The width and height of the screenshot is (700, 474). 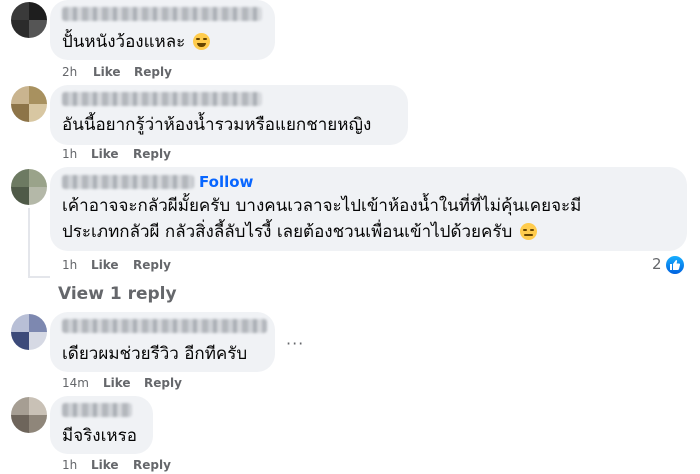 I want to click on more-options-icon: ···, so click(x=295, y=343).